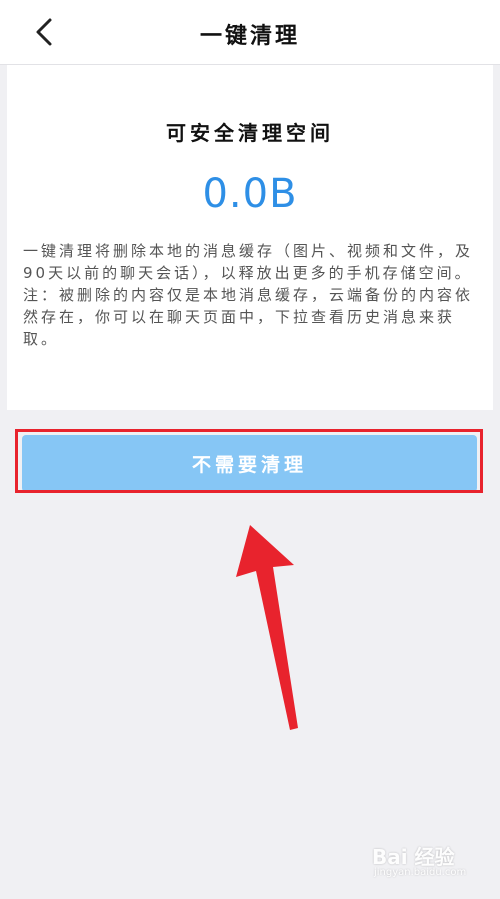 The height and width of the screenshot is (899, 500). Describe the element at coordinates (267, 627) in the screenshot. I see `arrow-up-annotation-icon` at that location.